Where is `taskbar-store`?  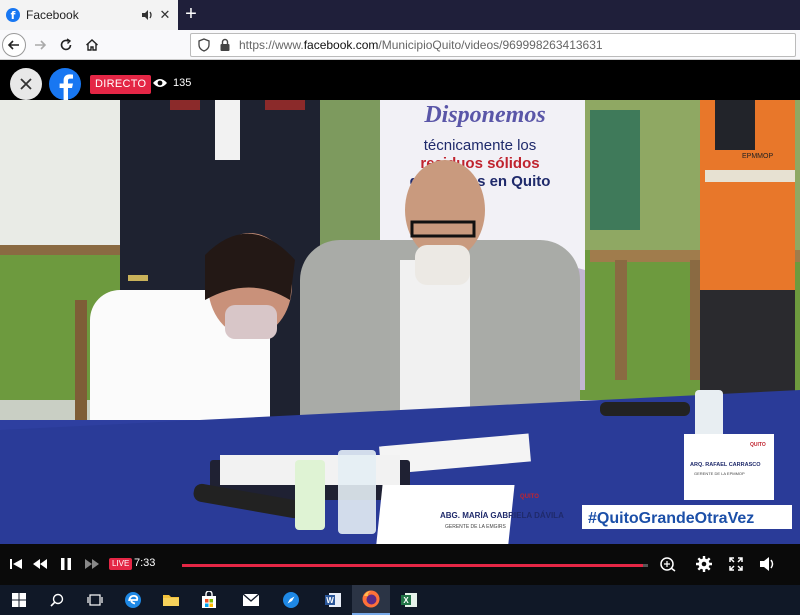 taskbar-store is located at coordinates (209, 600).